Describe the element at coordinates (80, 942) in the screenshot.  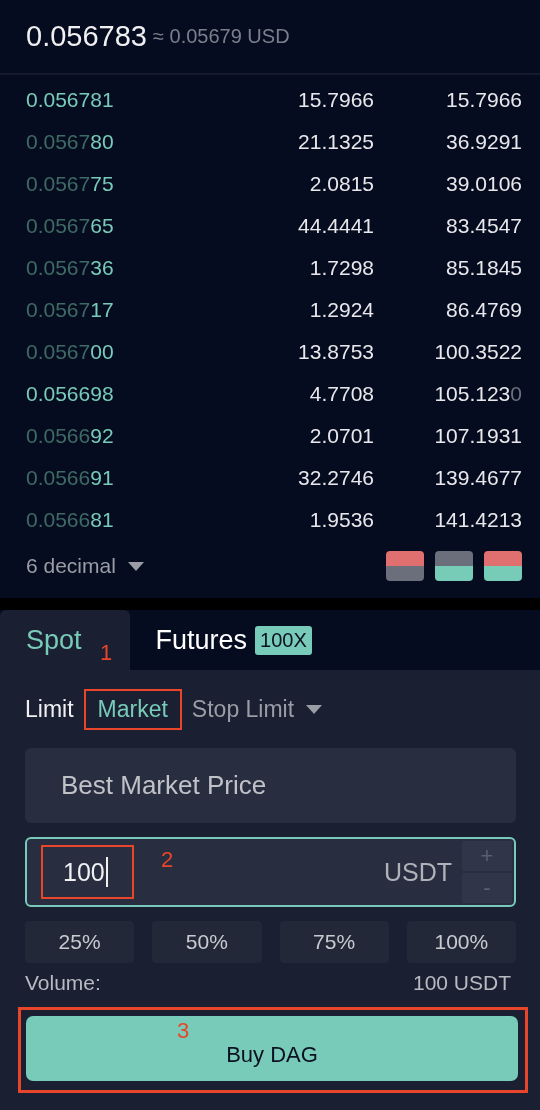
I see `percent-button: 25%` at that location.